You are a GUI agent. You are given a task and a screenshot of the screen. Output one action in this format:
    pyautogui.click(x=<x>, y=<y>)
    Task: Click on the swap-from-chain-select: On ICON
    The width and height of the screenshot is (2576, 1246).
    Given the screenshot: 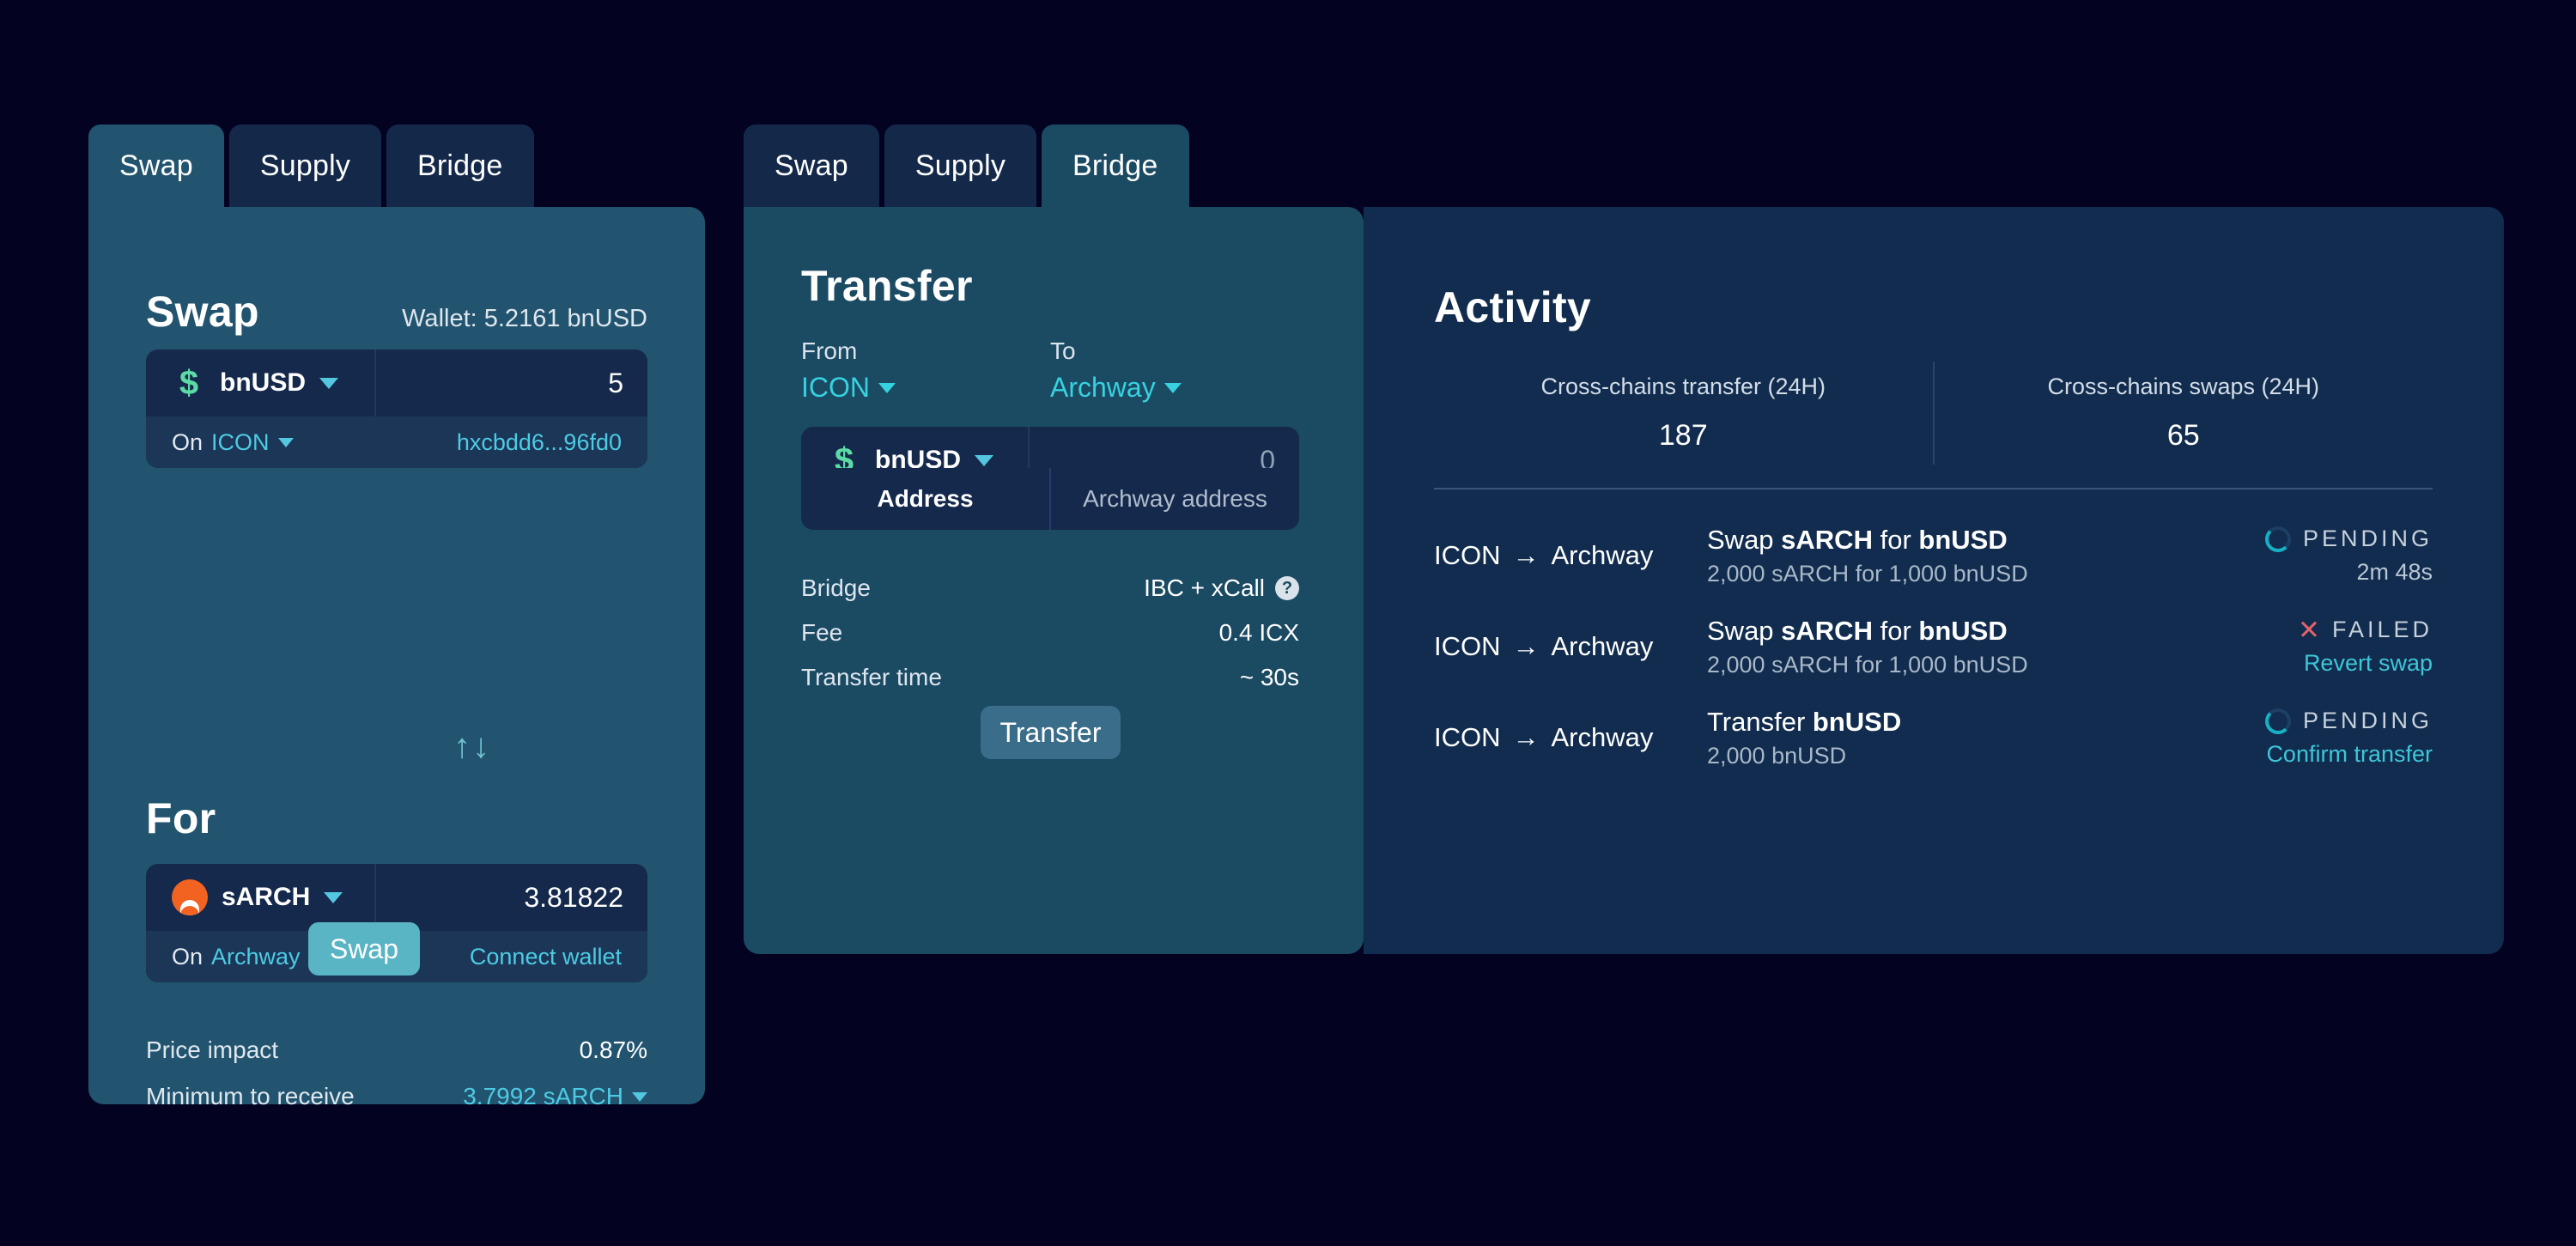 What is the action you would take?
    pyautogui.click(x=233, y=442)
    